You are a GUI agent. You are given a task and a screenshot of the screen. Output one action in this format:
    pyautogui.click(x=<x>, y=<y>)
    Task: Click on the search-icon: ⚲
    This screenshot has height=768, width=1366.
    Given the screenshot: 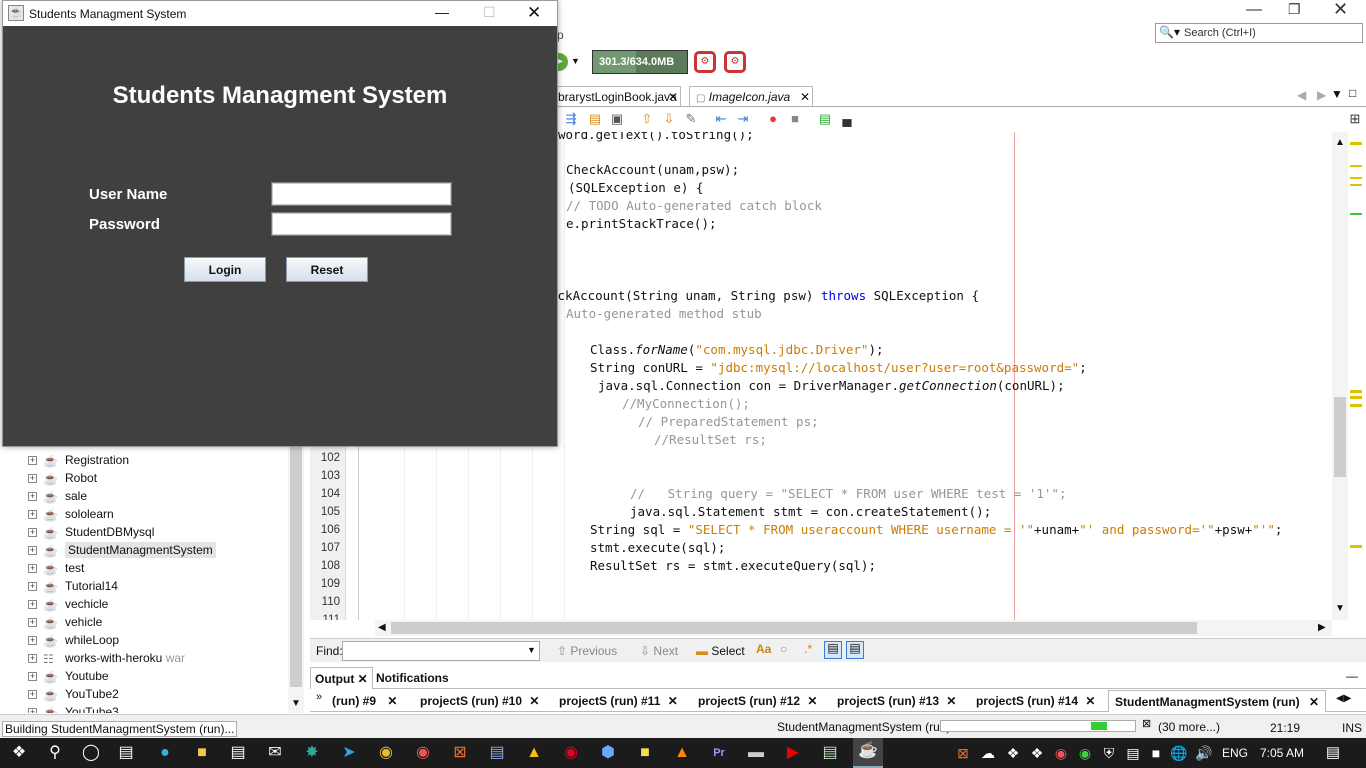 What is the action you would take?
    pyautogui.click(x=55, y=753)
    